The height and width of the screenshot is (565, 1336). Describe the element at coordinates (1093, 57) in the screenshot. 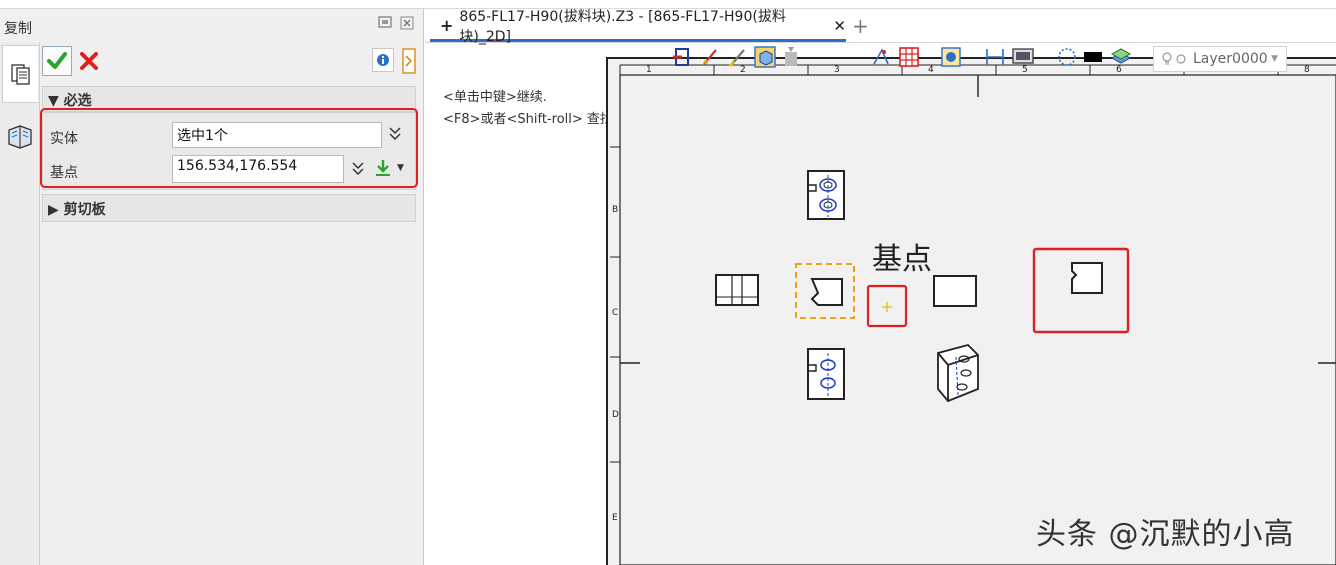

I see `color-swatch-icon` at that location.